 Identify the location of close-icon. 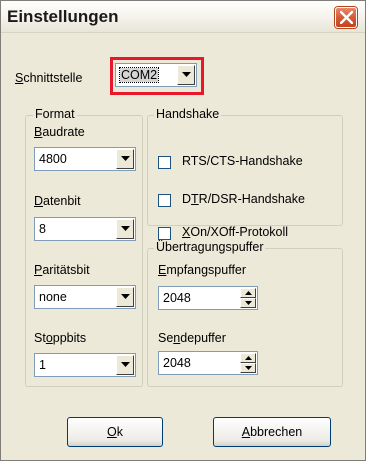
(346, 17).